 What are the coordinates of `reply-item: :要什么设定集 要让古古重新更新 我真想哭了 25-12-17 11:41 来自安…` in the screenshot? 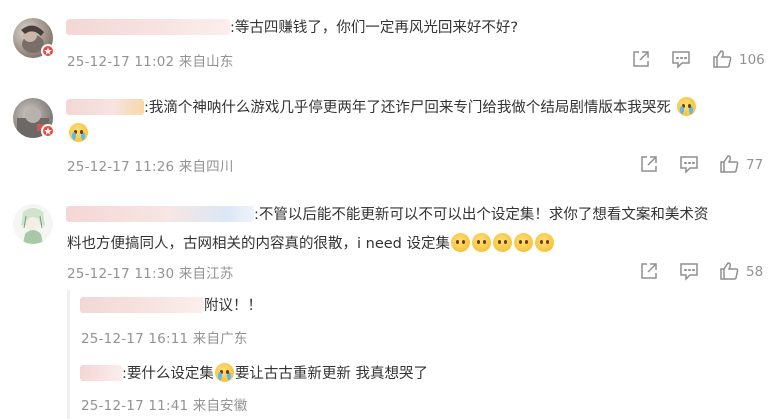 It's located at (385, 388).